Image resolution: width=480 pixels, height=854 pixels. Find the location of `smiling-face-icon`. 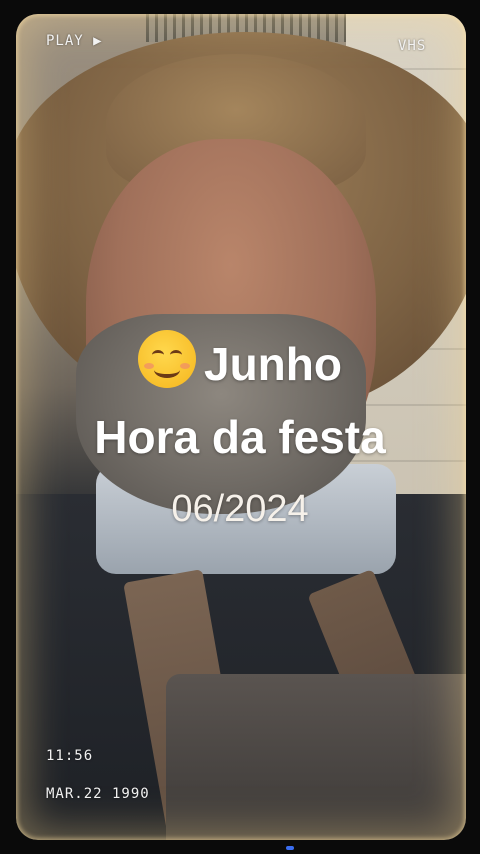

smiling-face-icon is located at coordinates (167, 359).